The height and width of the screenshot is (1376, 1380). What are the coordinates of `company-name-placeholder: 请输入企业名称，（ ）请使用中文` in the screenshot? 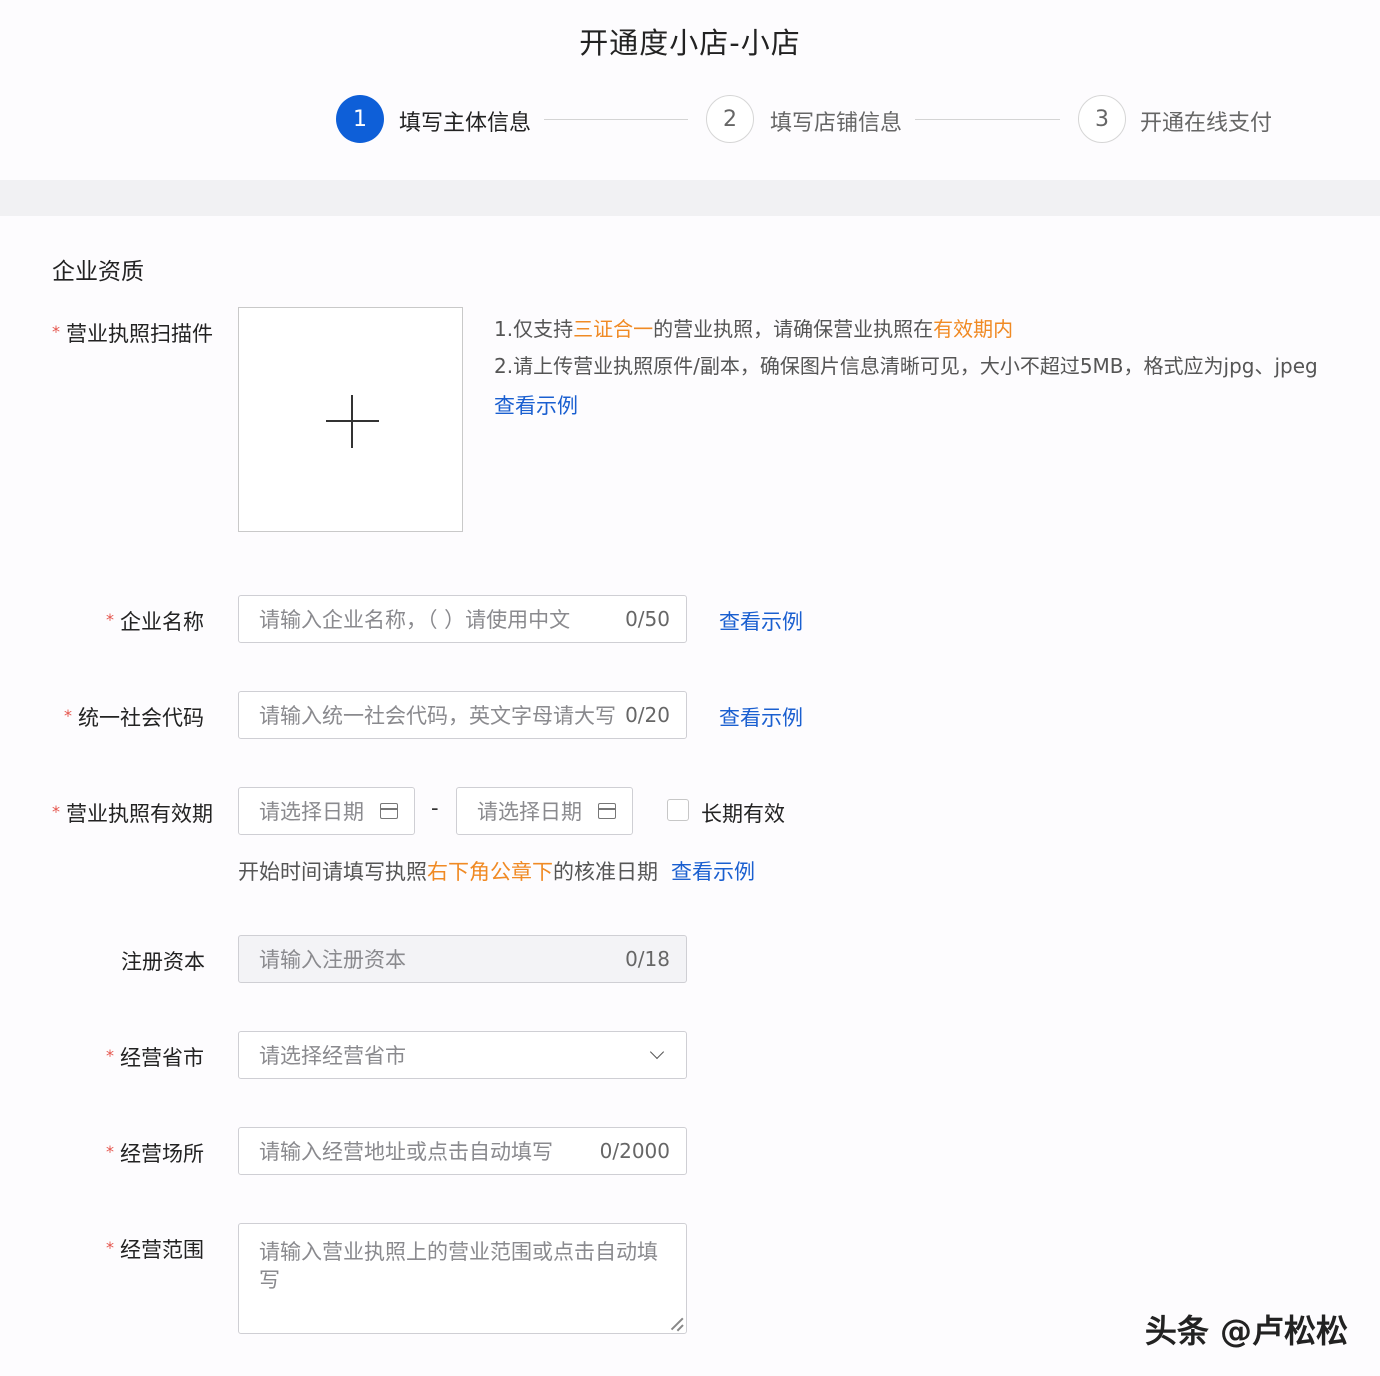 It's located at (415, 620).